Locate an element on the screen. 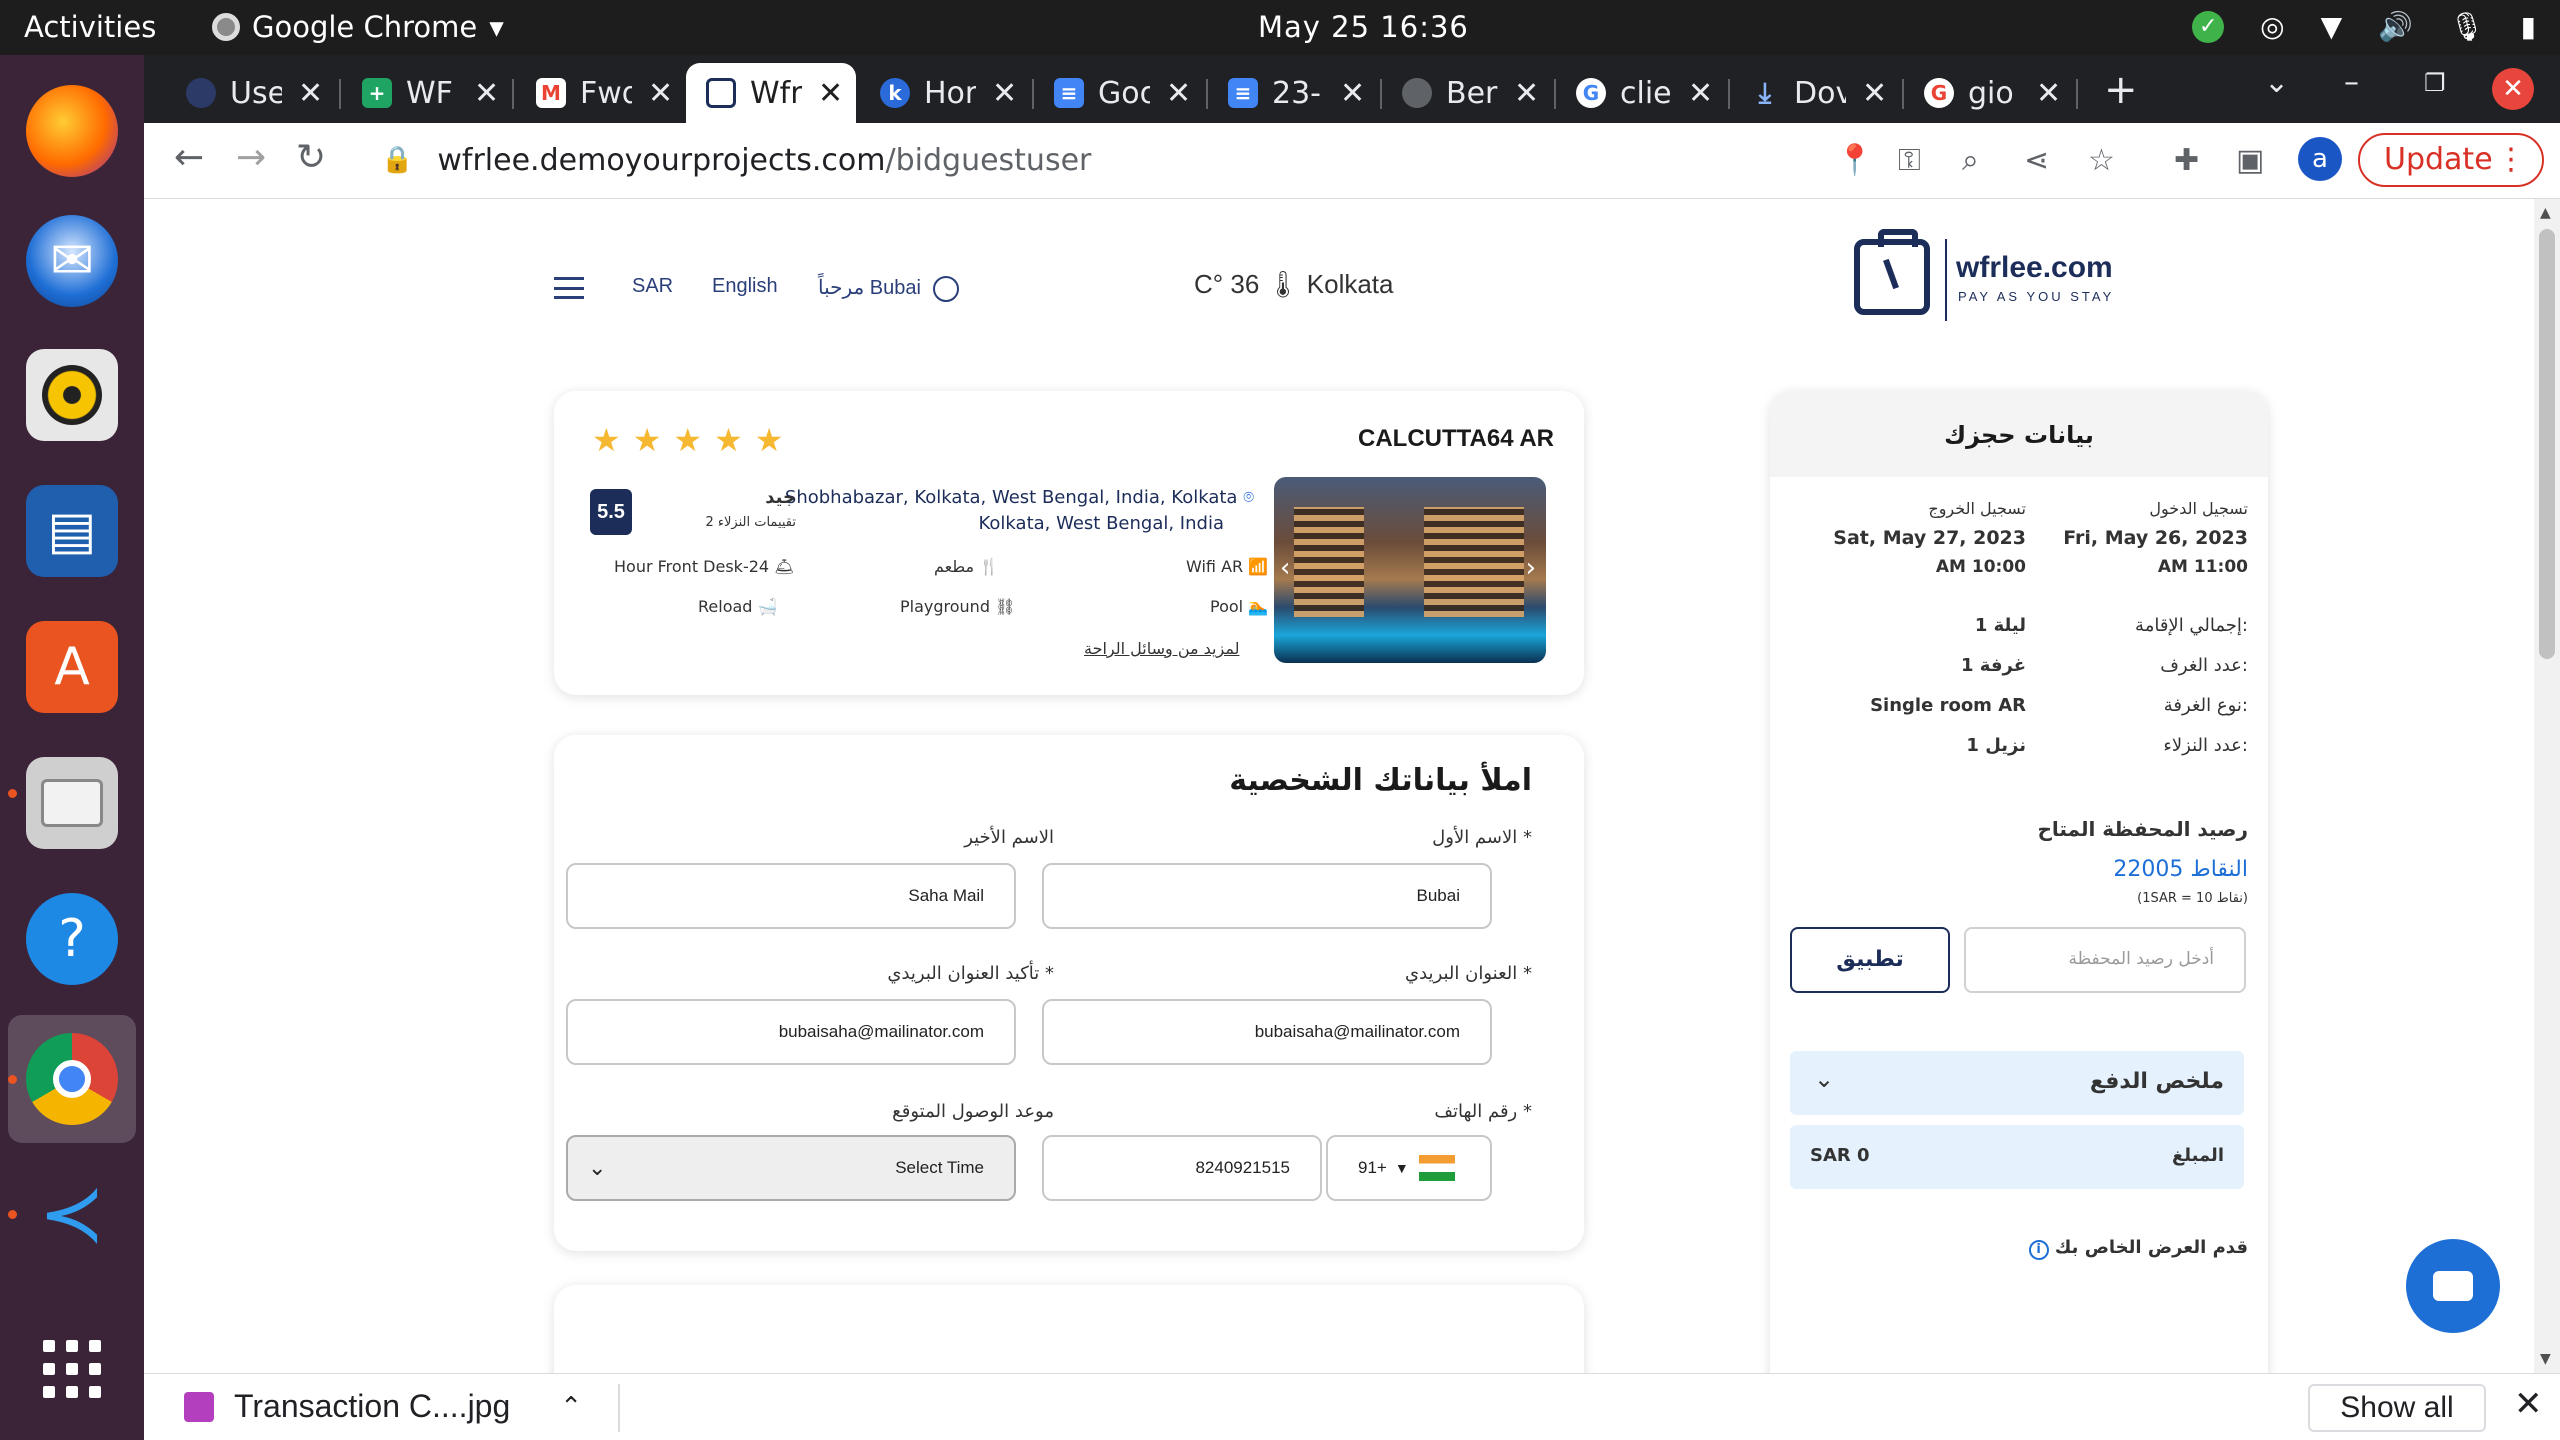 The height and width of the screenshot is (1440, 2560). currency-selector: SAR is located at coordinates (652, 286).